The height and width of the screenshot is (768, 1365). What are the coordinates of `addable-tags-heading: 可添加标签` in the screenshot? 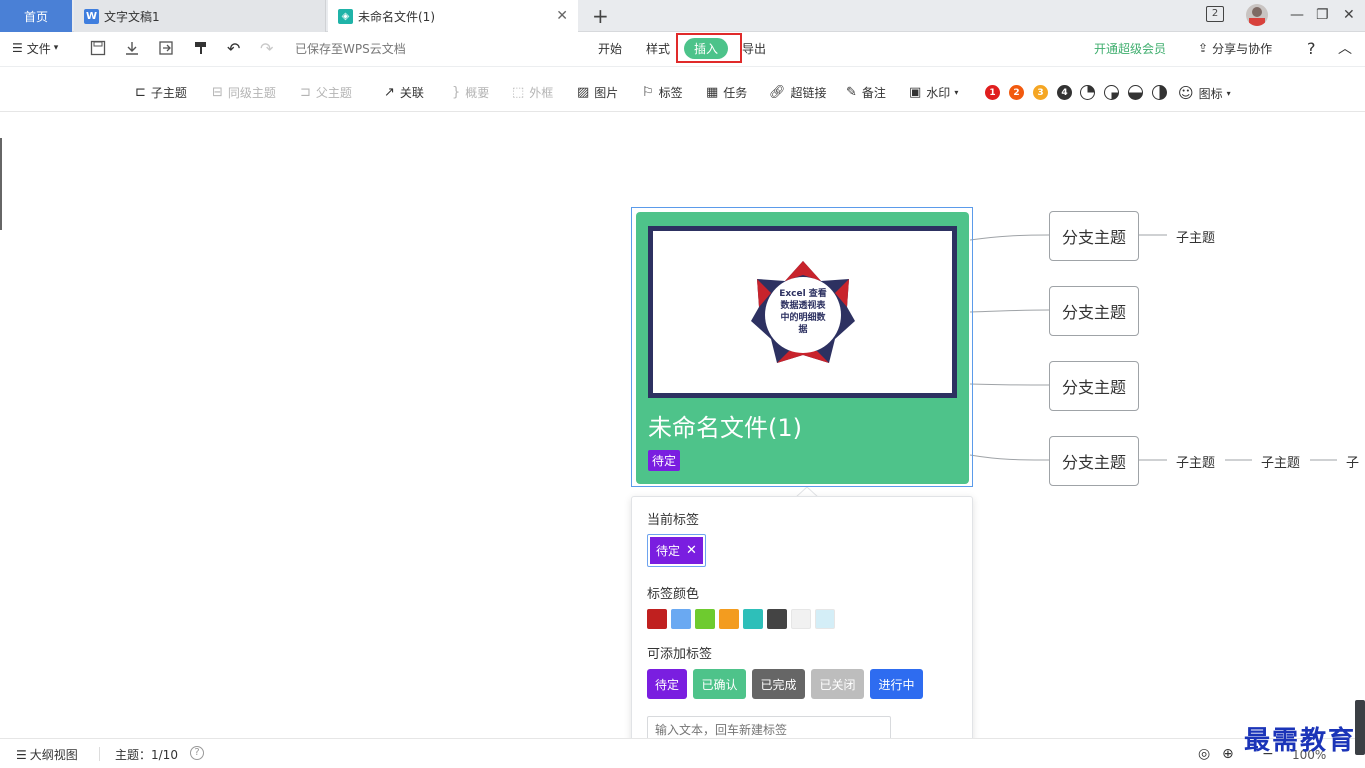 It's located at (680, 654).